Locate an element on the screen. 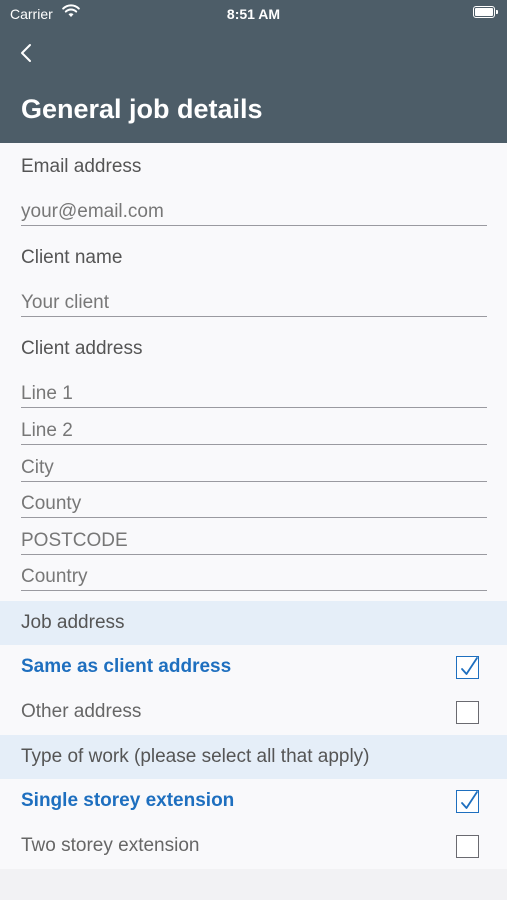 This screenshot has height=900, width=507. postcode-placeholder: POSTCODE is located at coordinates (74, 540).